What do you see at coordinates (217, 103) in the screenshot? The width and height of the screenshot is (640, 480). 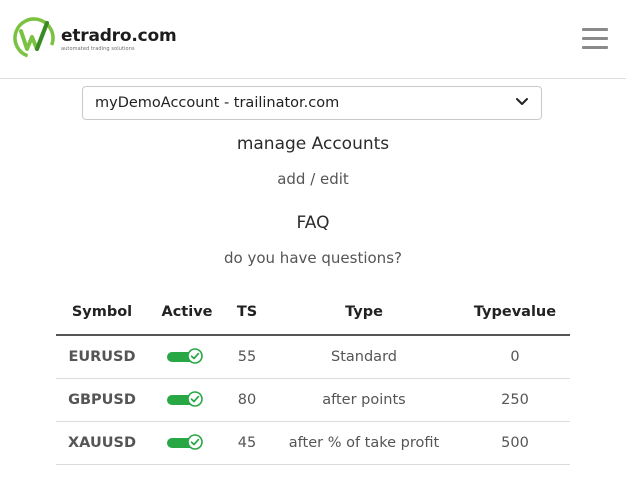 I see `account-select-value: myDemoAccount - trailinator.com` at bounding box center [217, 103].